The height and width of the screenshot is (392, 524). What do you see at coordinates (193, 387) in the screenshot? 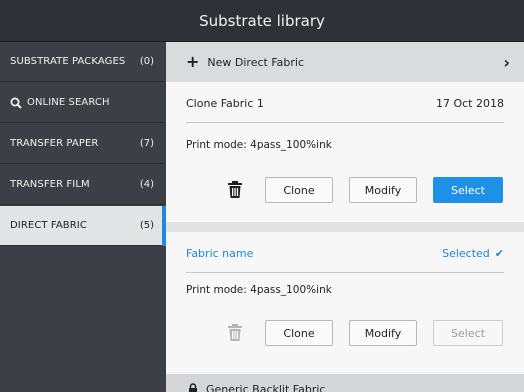
I see `lock-icon` at bounding box center [193, 387].